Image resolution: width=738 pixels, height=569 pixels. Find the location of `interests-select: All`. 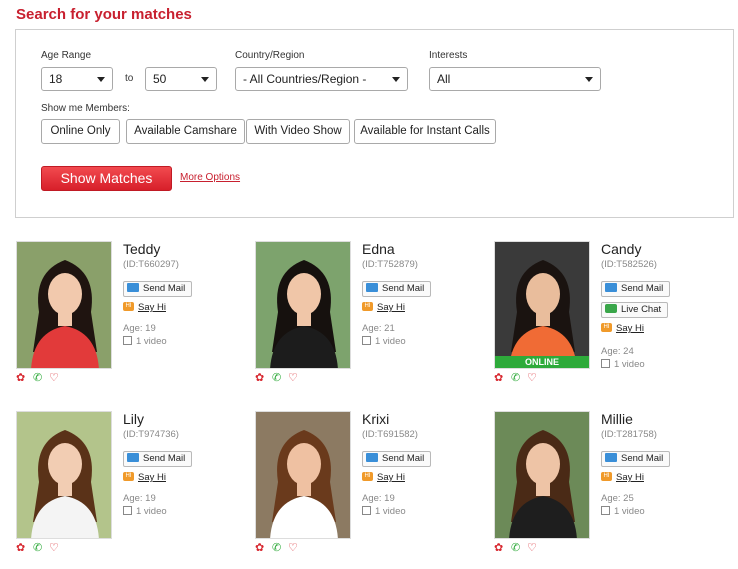

interests-select: All is located at coordinates (515, 79).